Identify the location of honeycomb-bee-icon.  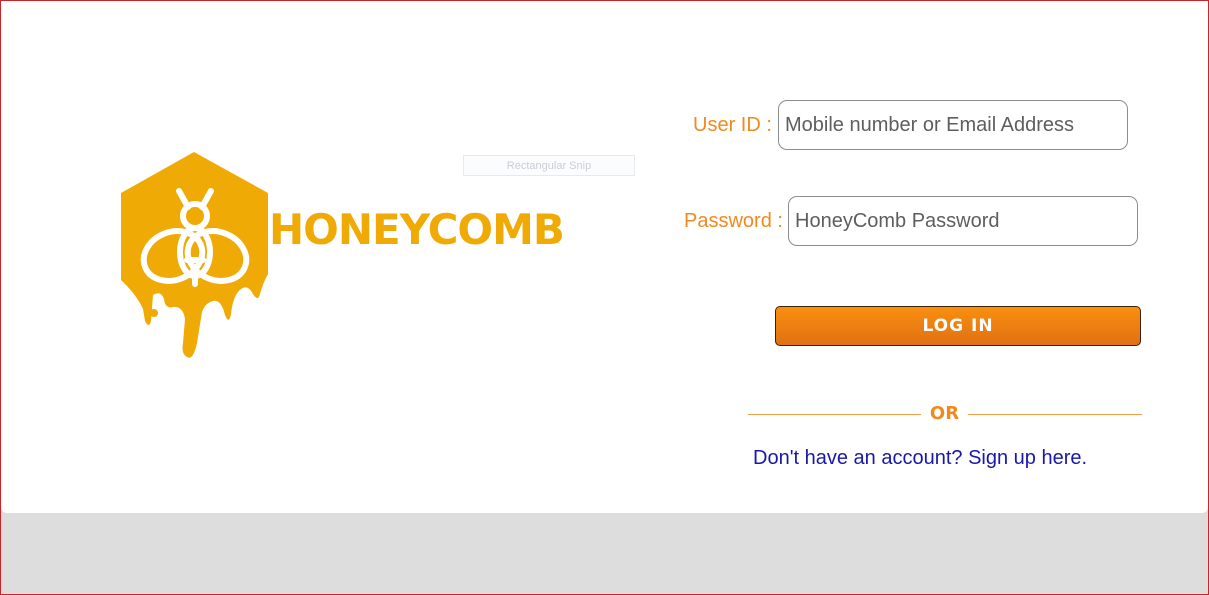
(194, 255).